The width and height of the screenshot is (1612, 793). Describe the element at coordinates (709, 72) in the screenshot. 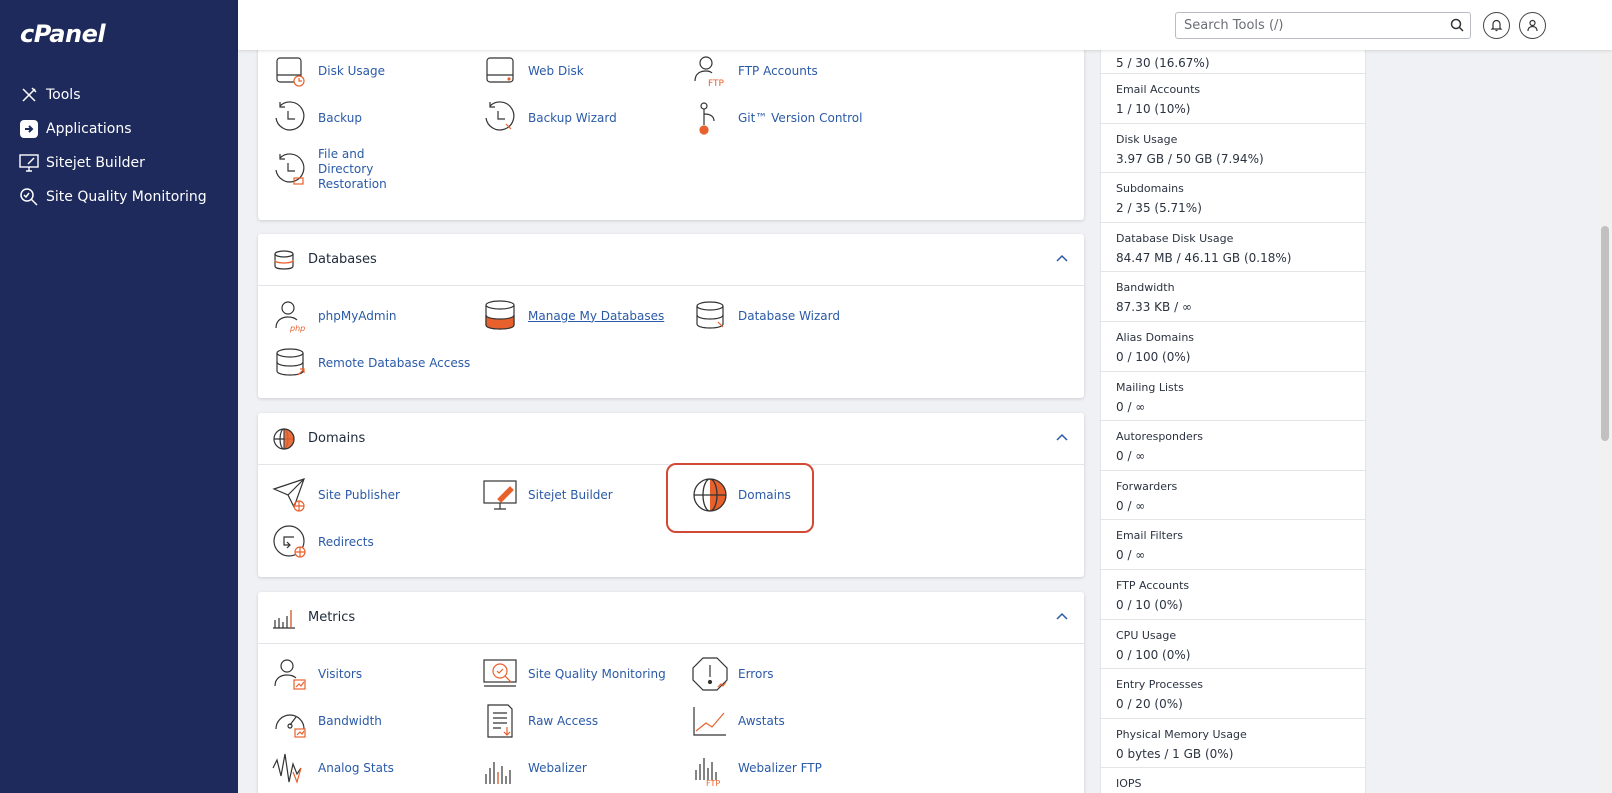

I see `ftp-accounts-icon: FTP` at that location.